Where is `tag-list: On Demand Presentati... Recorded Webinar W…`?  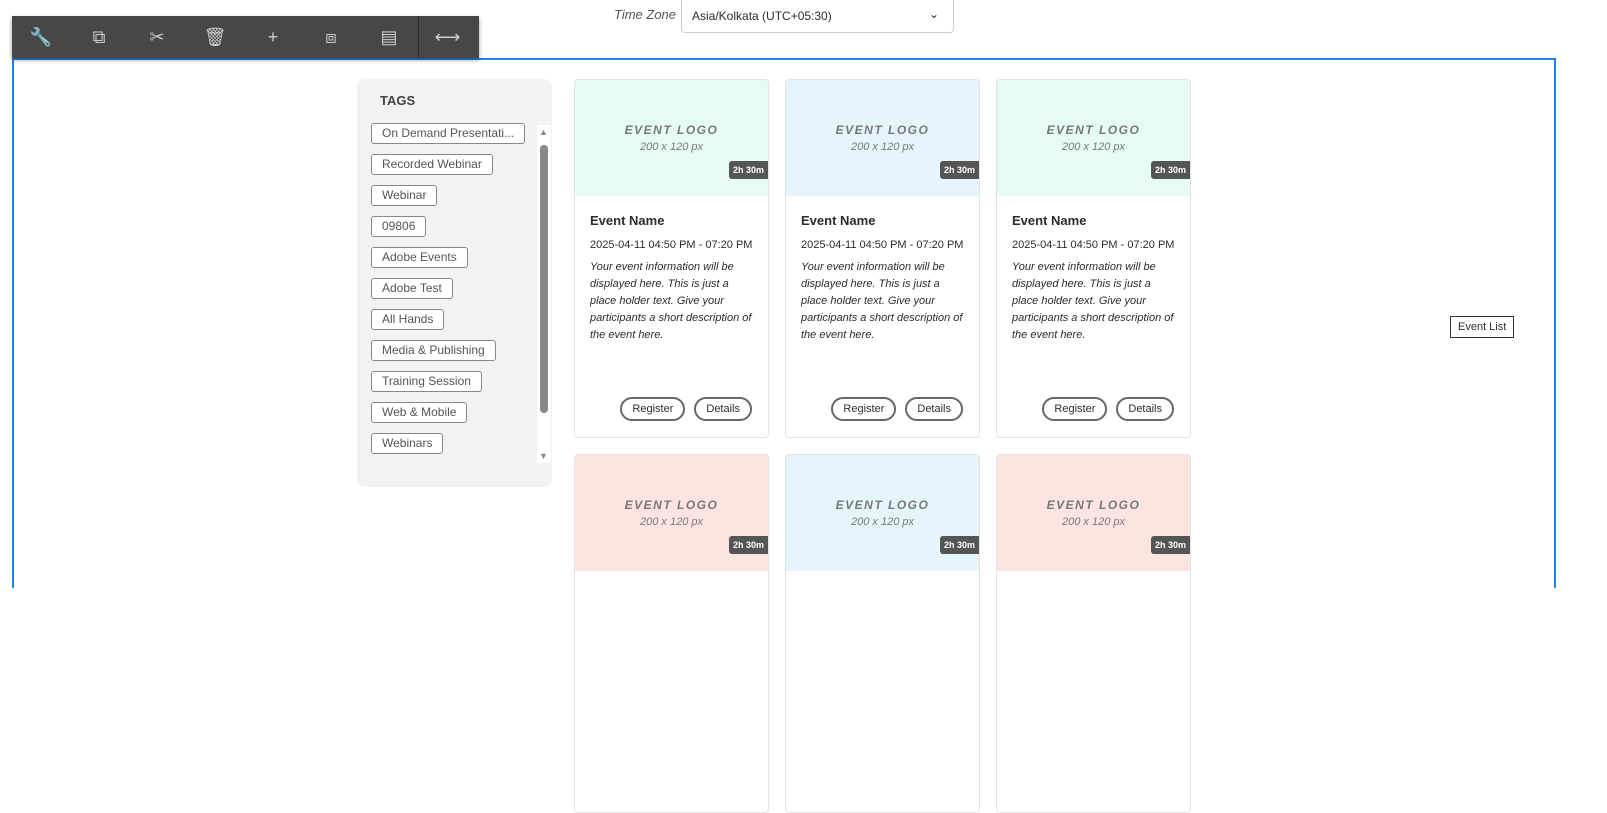 tag-list: On Demand Presentati... Recorded Webinar W… is located at coordinates (448, 293).